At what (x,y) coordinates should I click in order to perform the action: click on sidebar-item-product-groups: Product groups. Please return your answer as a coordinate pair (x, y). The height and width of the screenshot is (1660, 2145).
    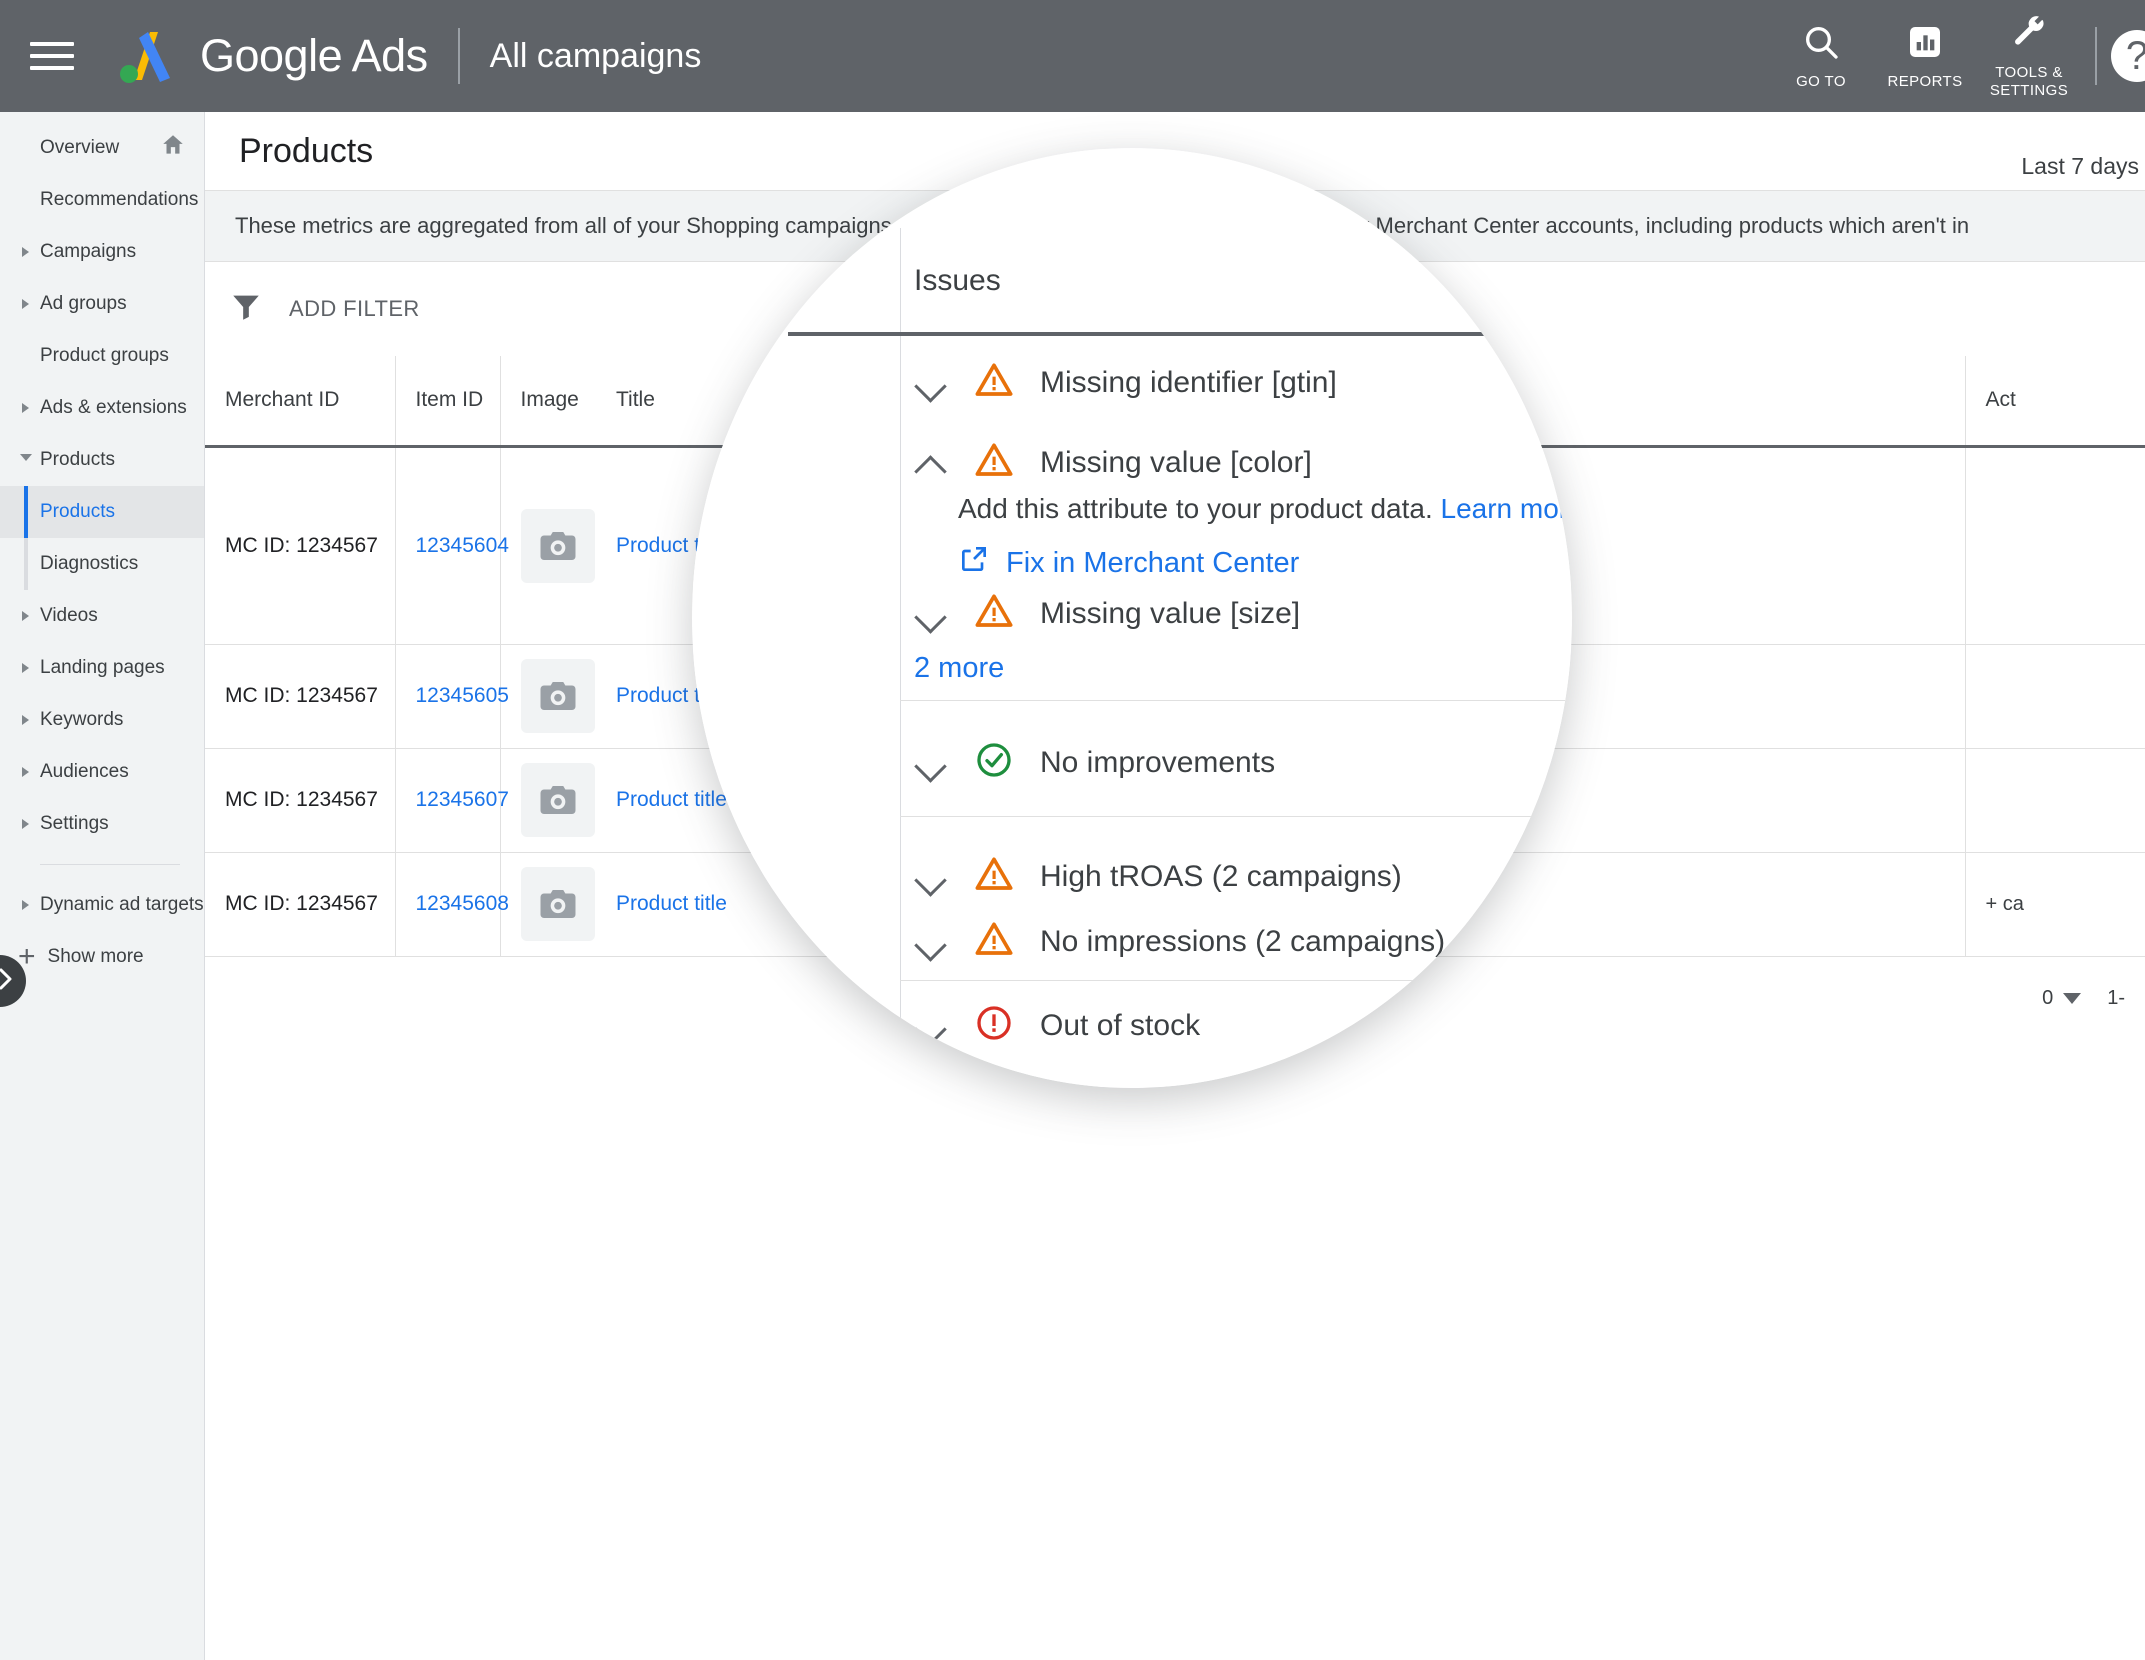
    Looking at the image, I should click on (102, 356).